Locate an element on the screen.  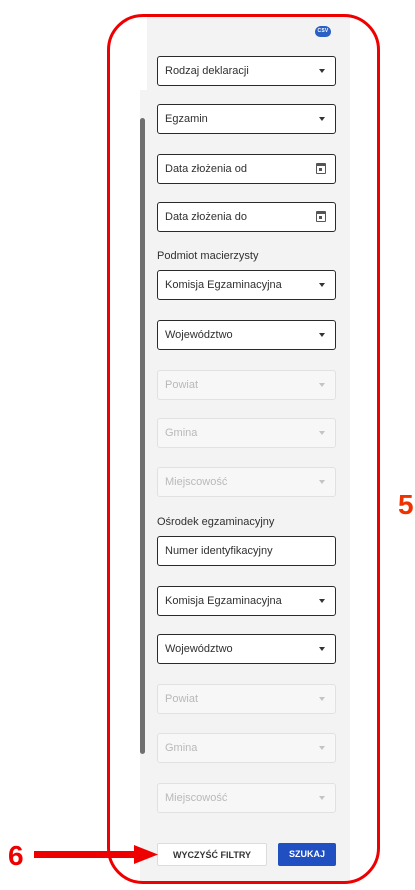
annotation-arrow-icon is located at coordinates (96, 854).